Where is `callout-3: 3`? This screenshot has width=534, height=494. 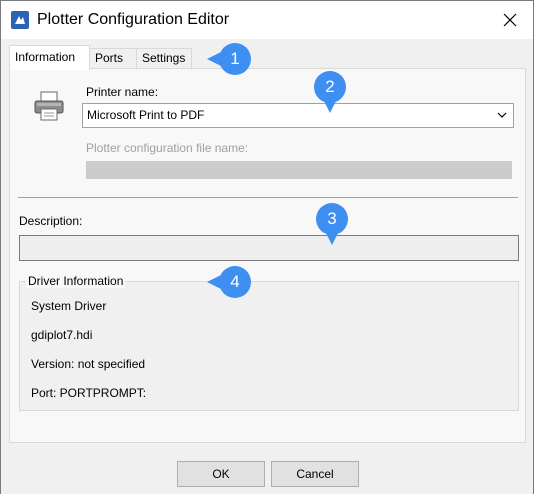 callout-3: 3 is located at coordinates (332, 219).